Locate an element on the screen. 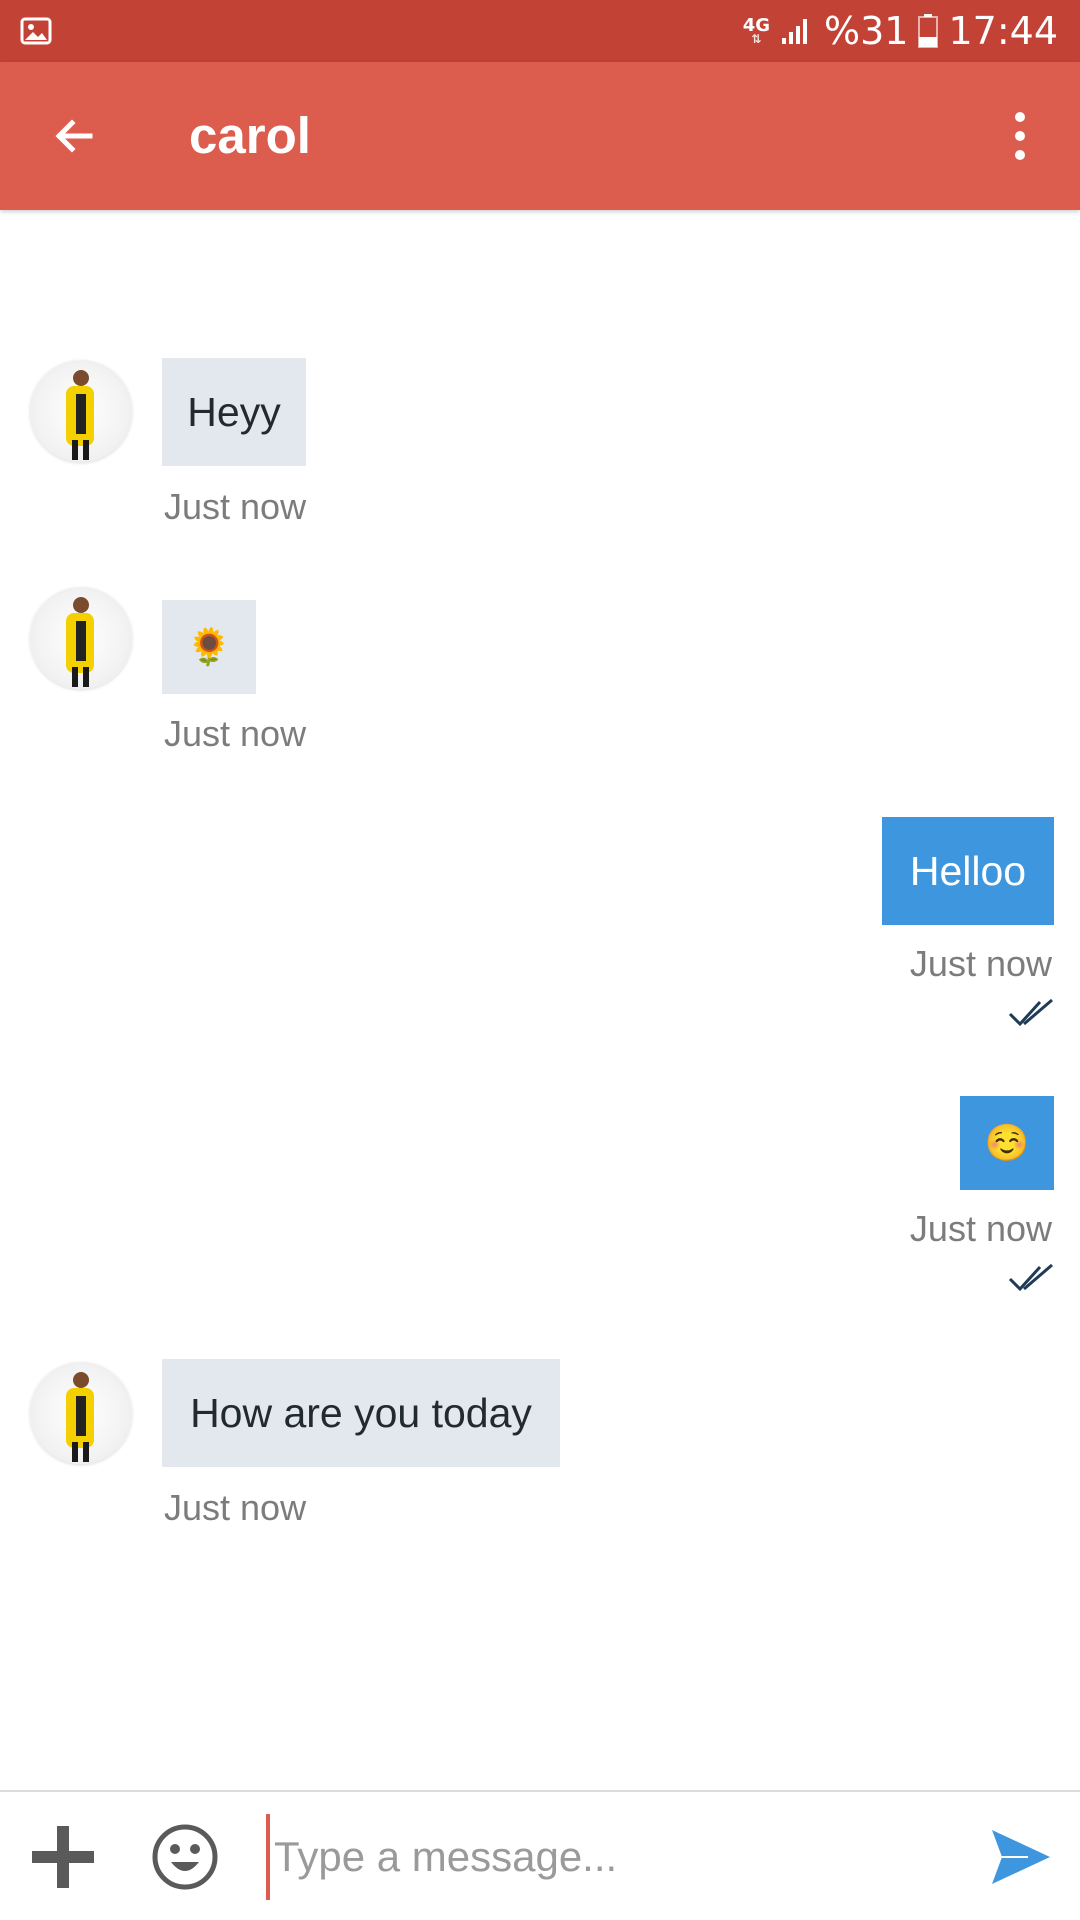 This screenshot has width=1080, height=1920. back-arrow-icon is located at coordinates (74, 136).